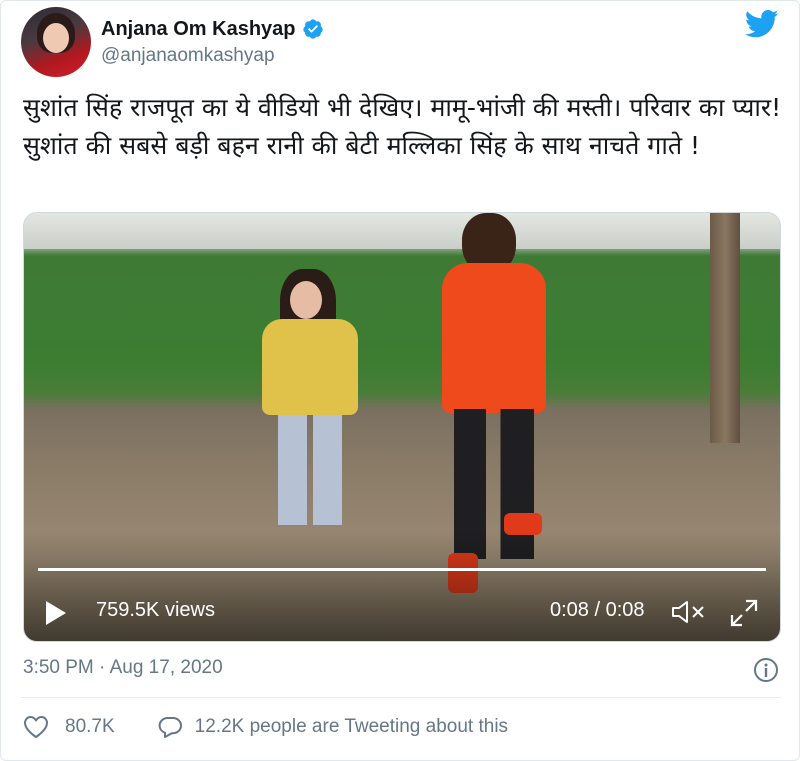 The width and height of the screenshot is (800, 761). I want to click on tweet-header: Anjana Om Kashyap @anjanaomkashyap, so click(172, 42).